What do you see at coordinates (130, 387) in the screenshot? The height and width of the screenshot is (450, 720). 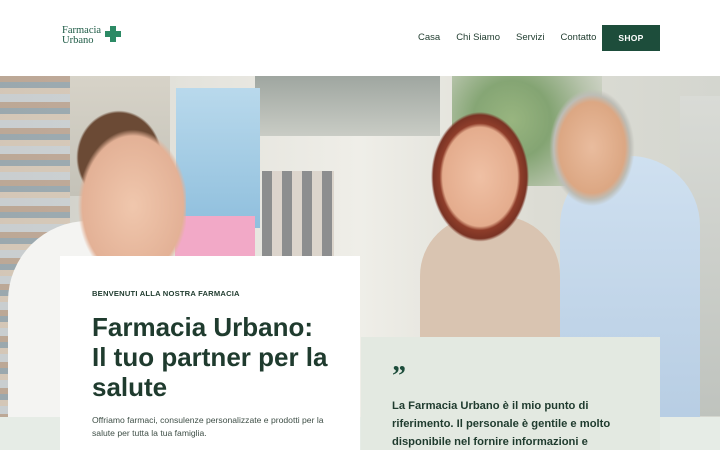 I see `hero-title-line: salute` at bounding box center [130, 387].